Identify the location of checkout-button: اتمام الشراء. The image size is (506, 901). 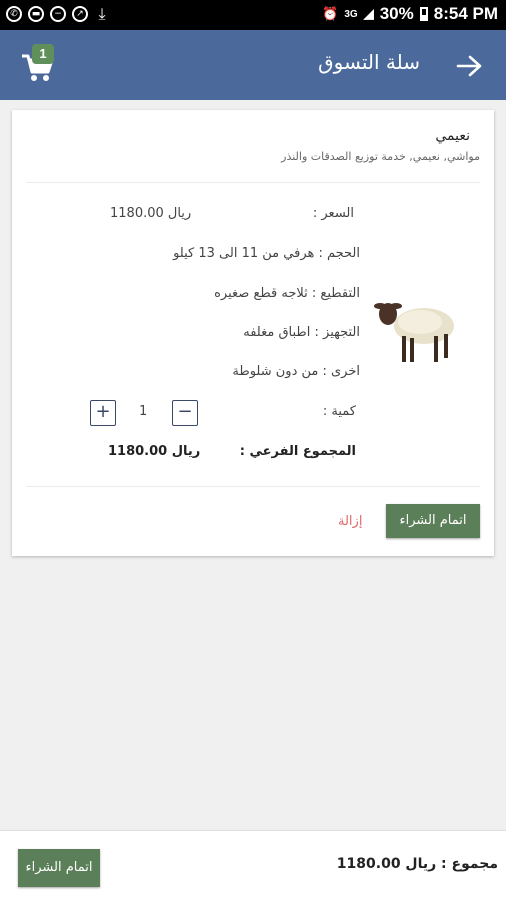
(433, 521).